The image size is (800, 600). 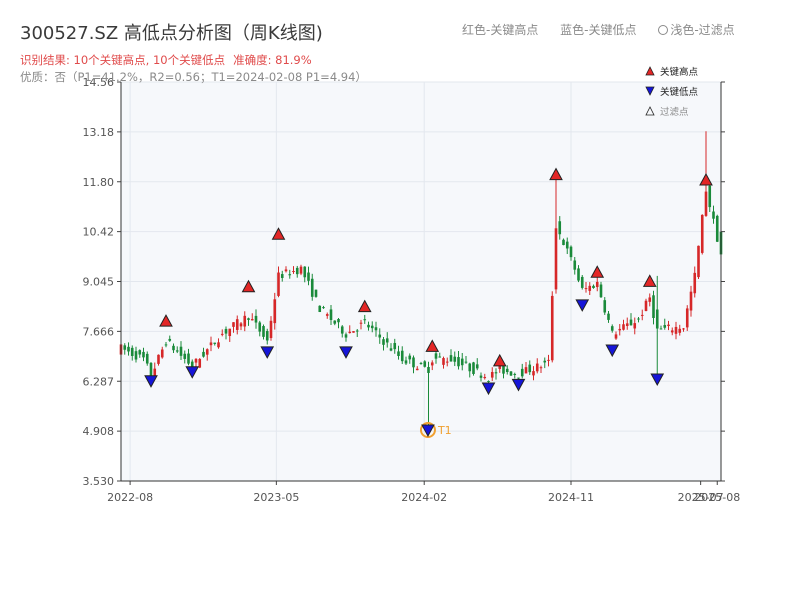 I want to click on y-tick-label: 7.666, so click(x=99, y=331).